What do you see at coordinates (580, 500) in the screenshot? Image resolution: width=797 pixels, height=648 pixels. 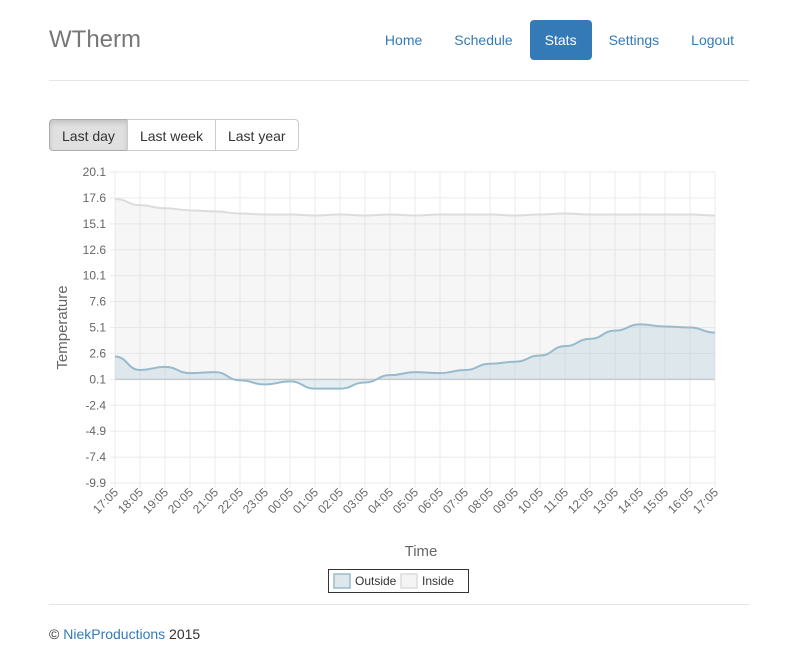 I see `x-tick-label: 12:05` at bounding box center [580, 500].